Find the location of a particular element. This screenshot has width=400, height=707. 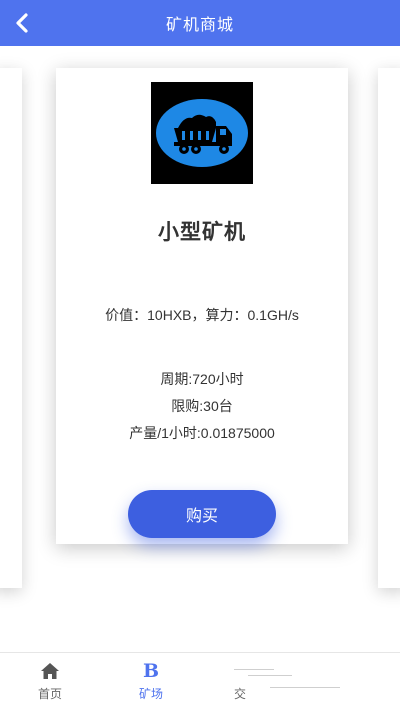

prev-product-card is located at coordinates (11, 328).